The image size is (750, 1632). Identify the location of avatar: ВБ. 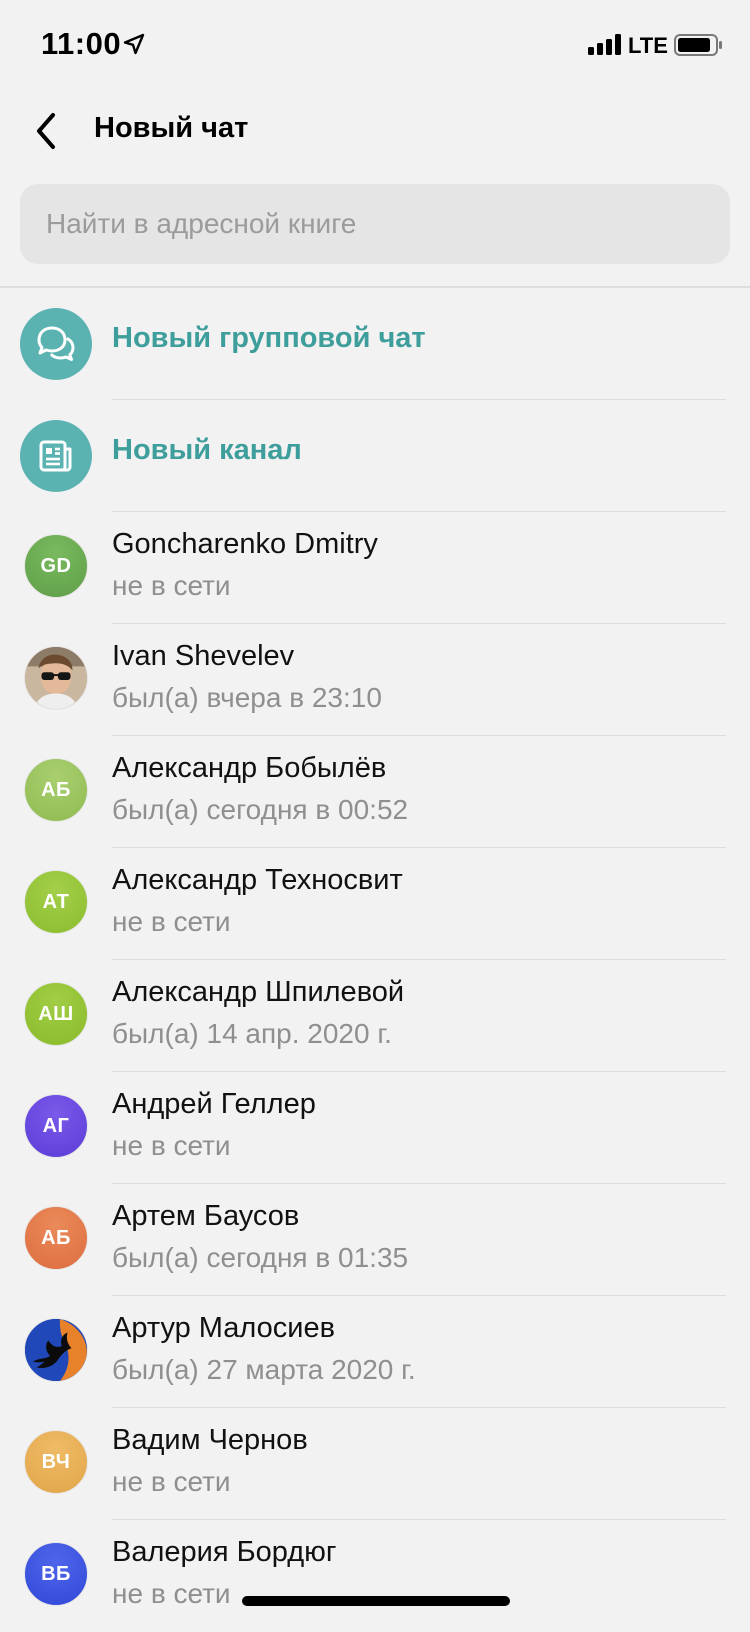
(56, 1574).